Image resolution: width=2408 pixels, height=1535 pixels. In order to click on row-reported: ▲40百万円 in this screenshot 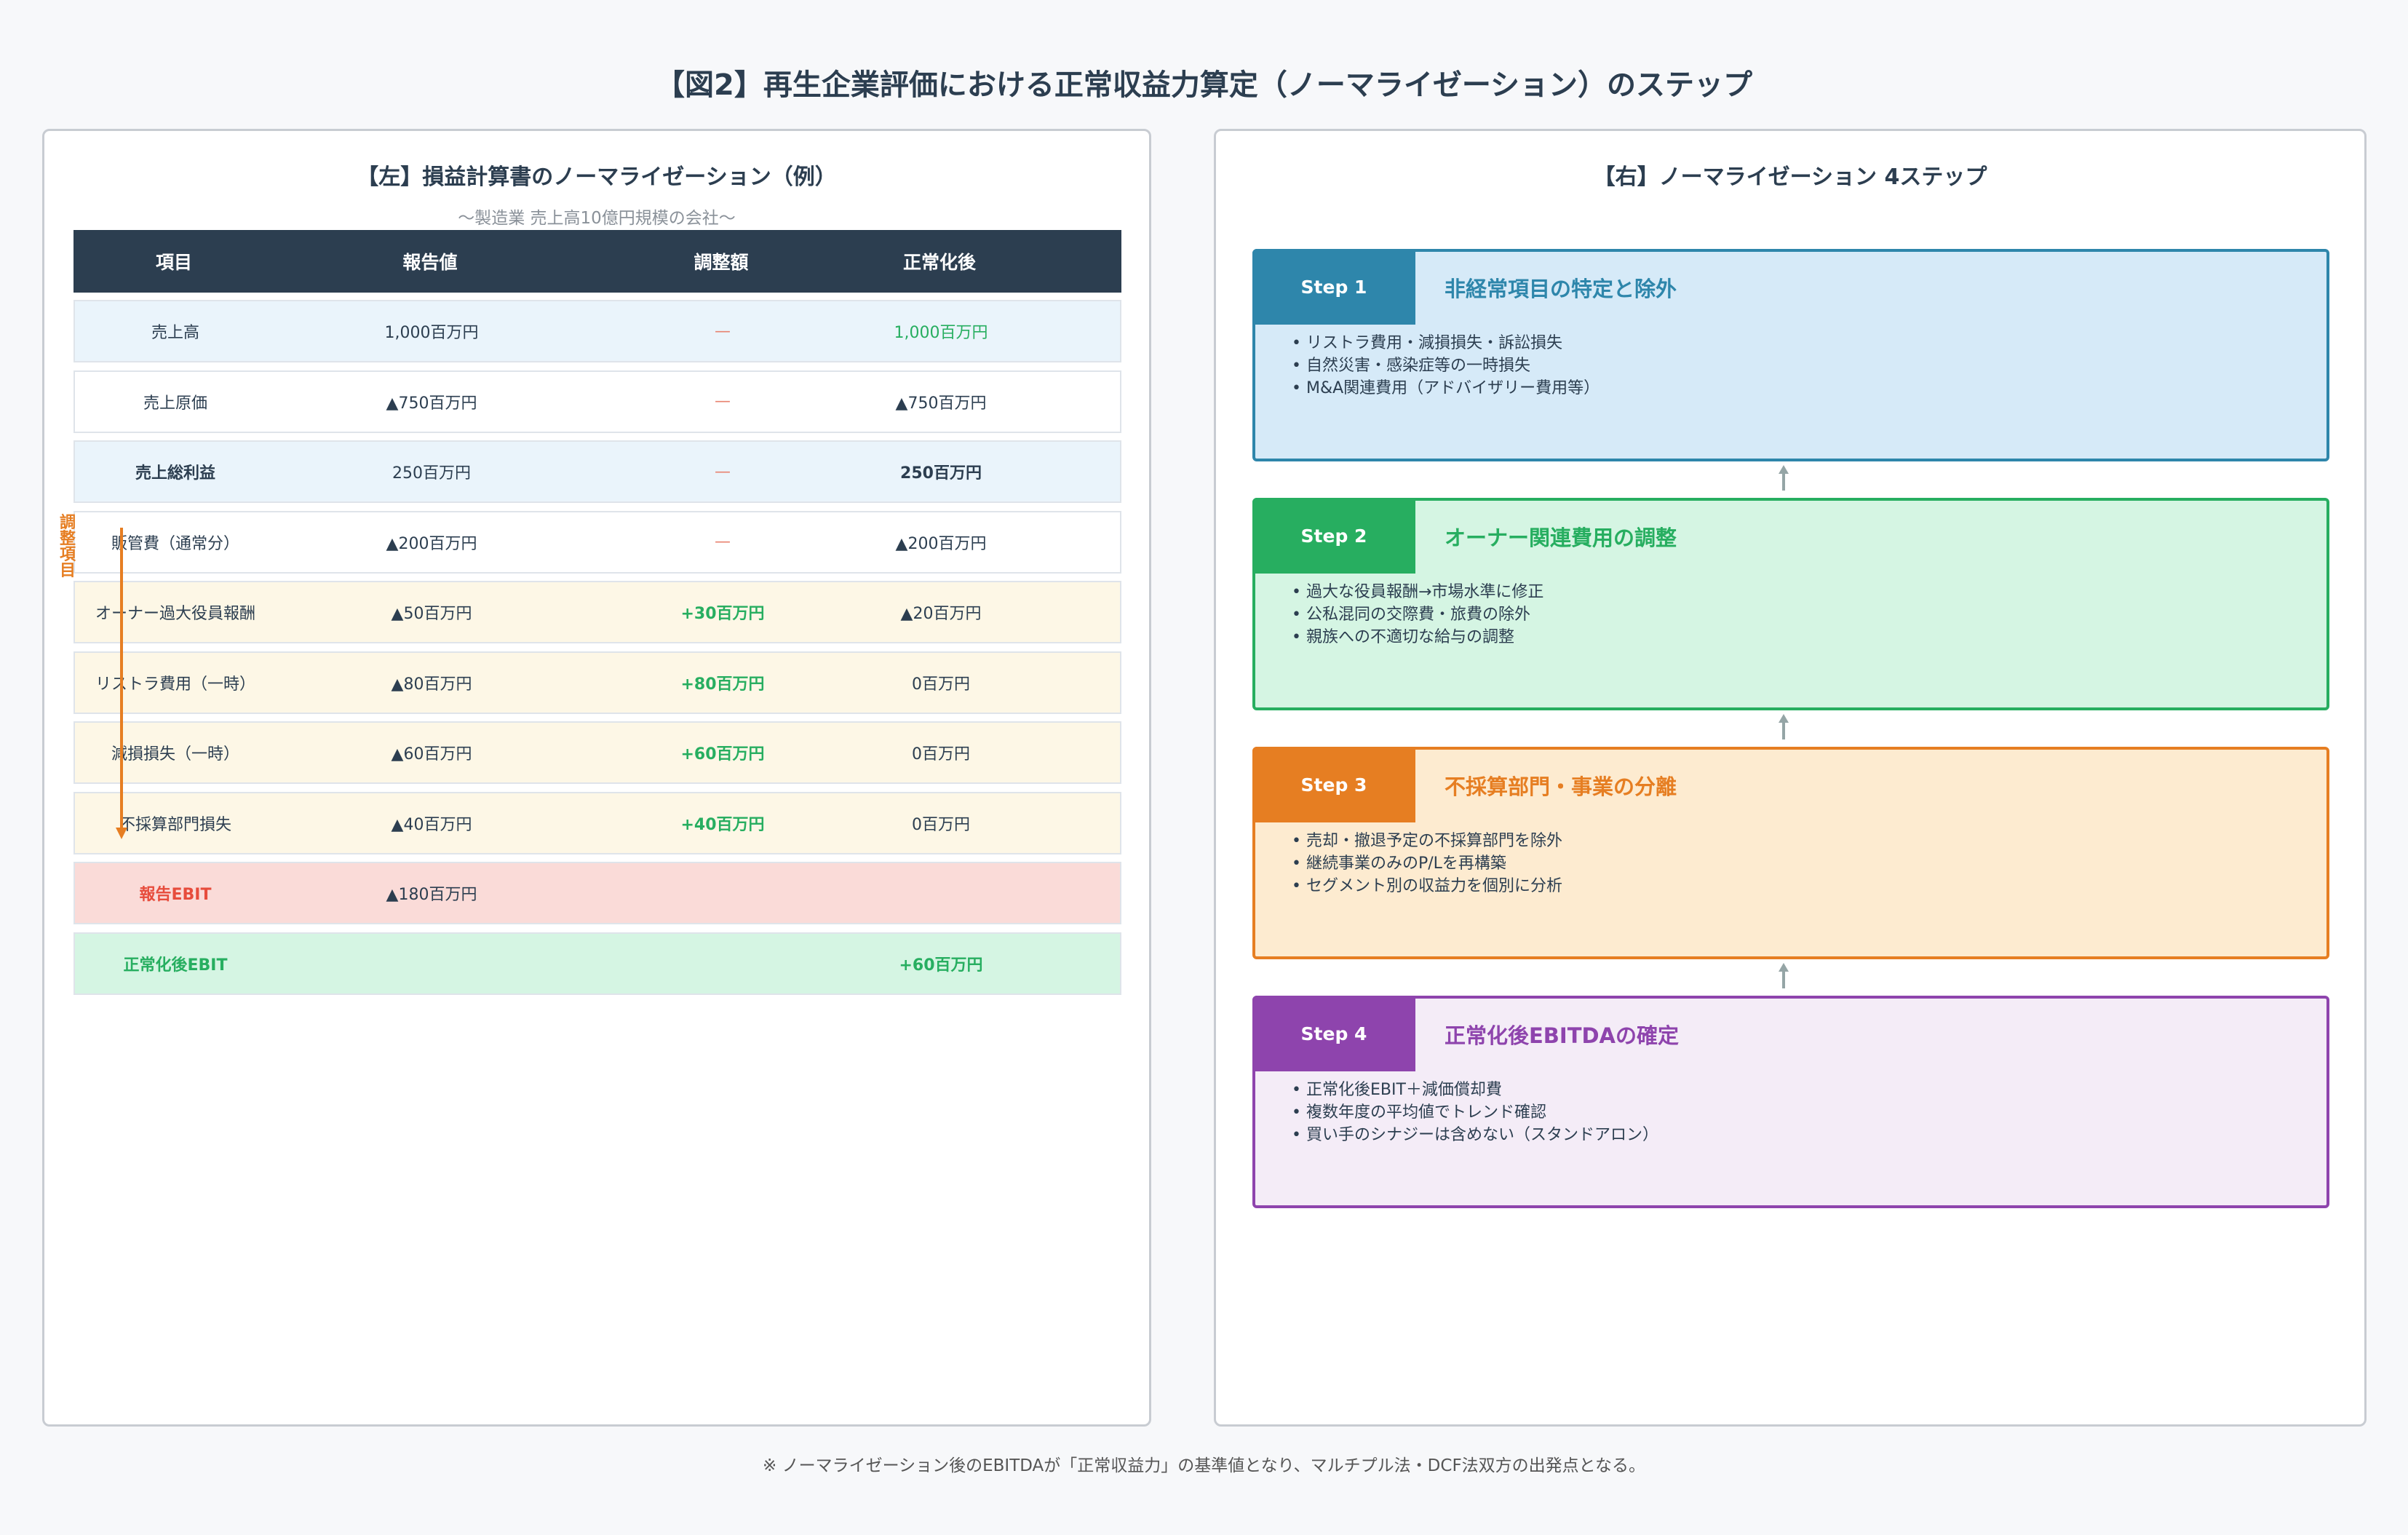, I will do `click(431, 824)`.